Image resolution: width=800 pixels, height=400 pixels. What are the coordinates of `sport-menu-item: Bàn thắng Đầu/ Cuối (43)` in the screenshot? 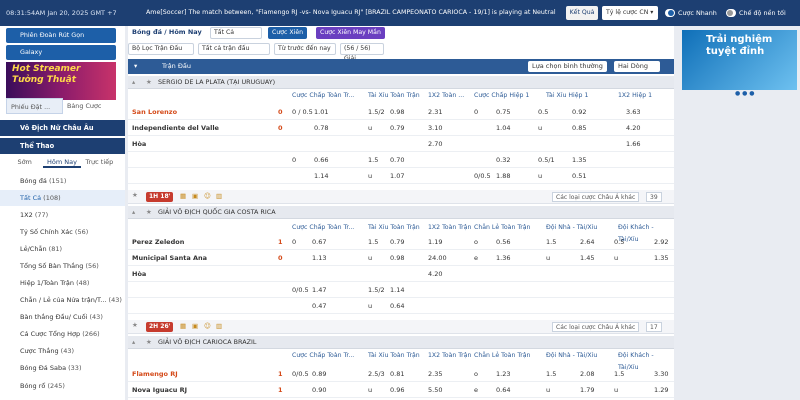 It's located at (62, 317).